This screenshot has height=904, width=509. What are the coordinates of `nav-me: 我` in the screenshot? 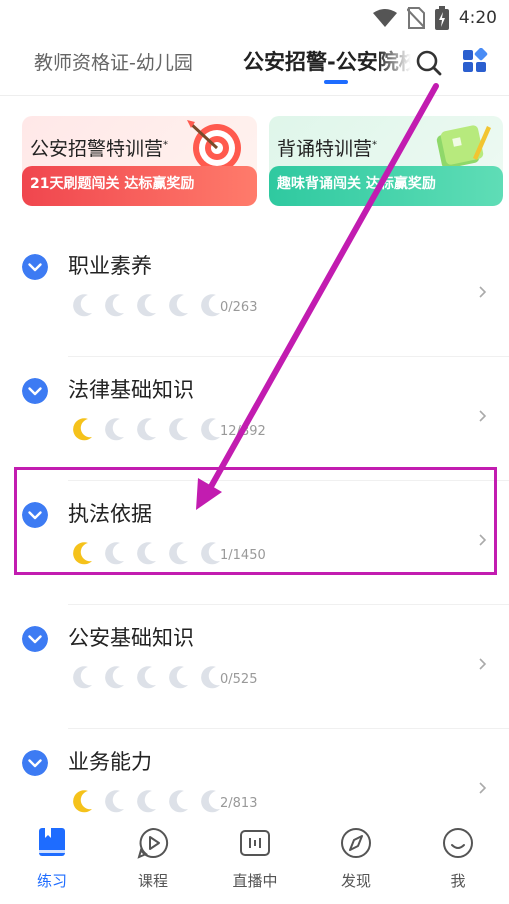 It's located at (458, 858).